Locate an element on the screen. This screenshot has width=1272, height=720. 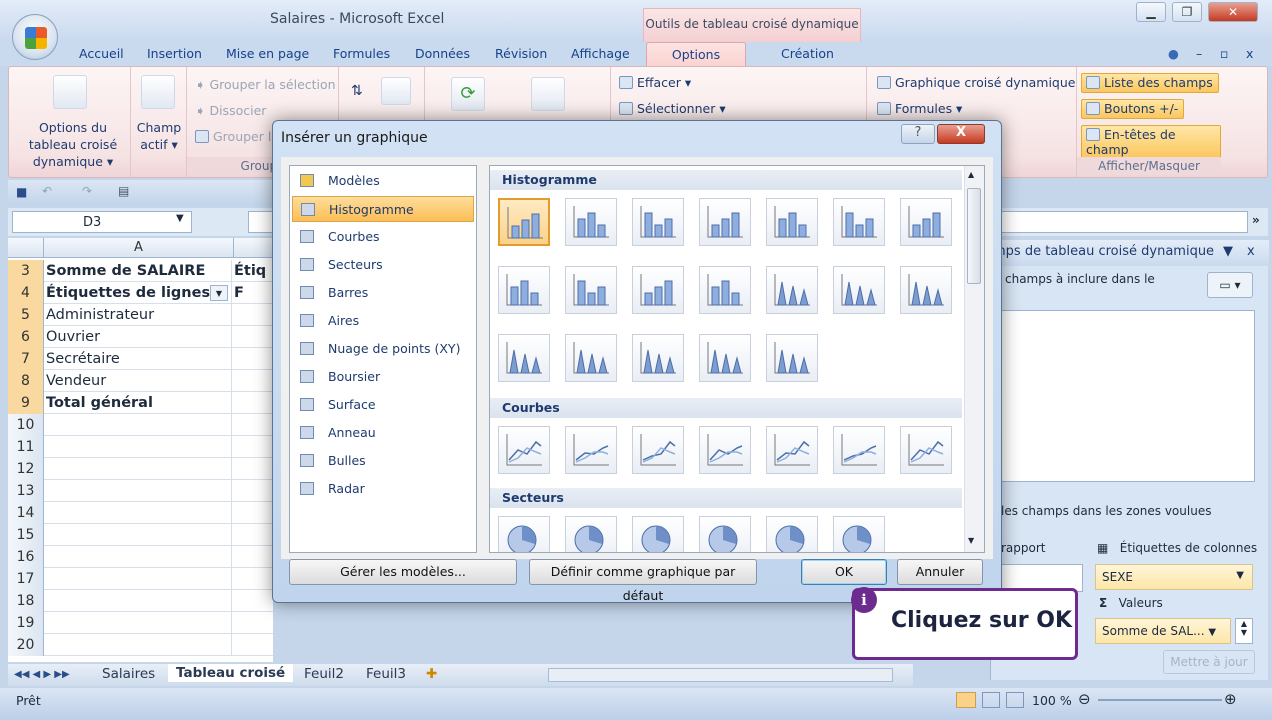
cell-a: Ouvrier is located at coordinates (139, 337).